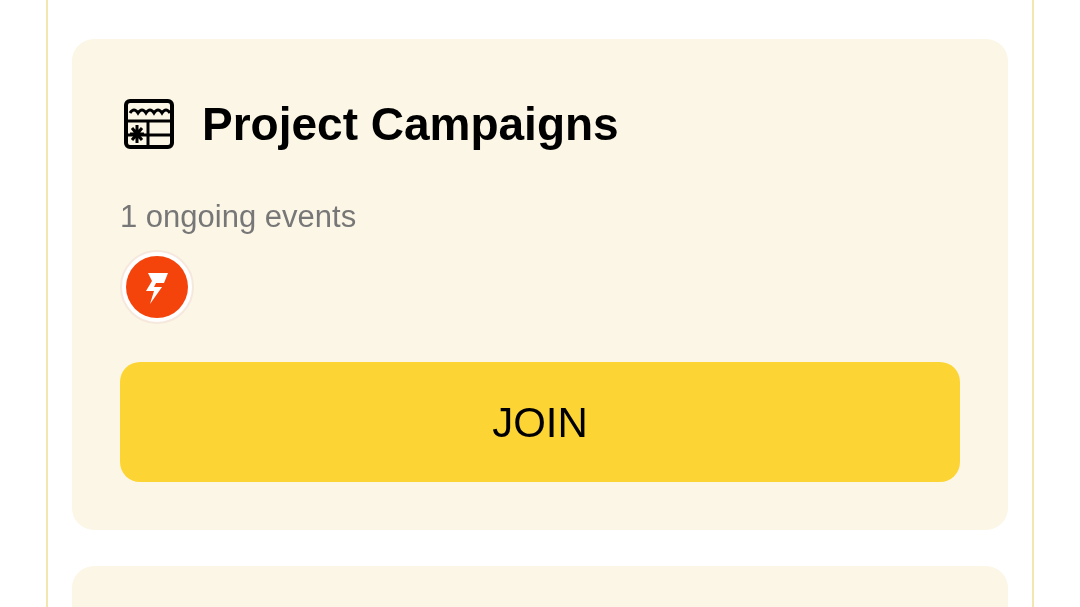 This screenshot has width=1080, height=607. I want to click on events-count: 1 ongoing events, so click(239, 216).